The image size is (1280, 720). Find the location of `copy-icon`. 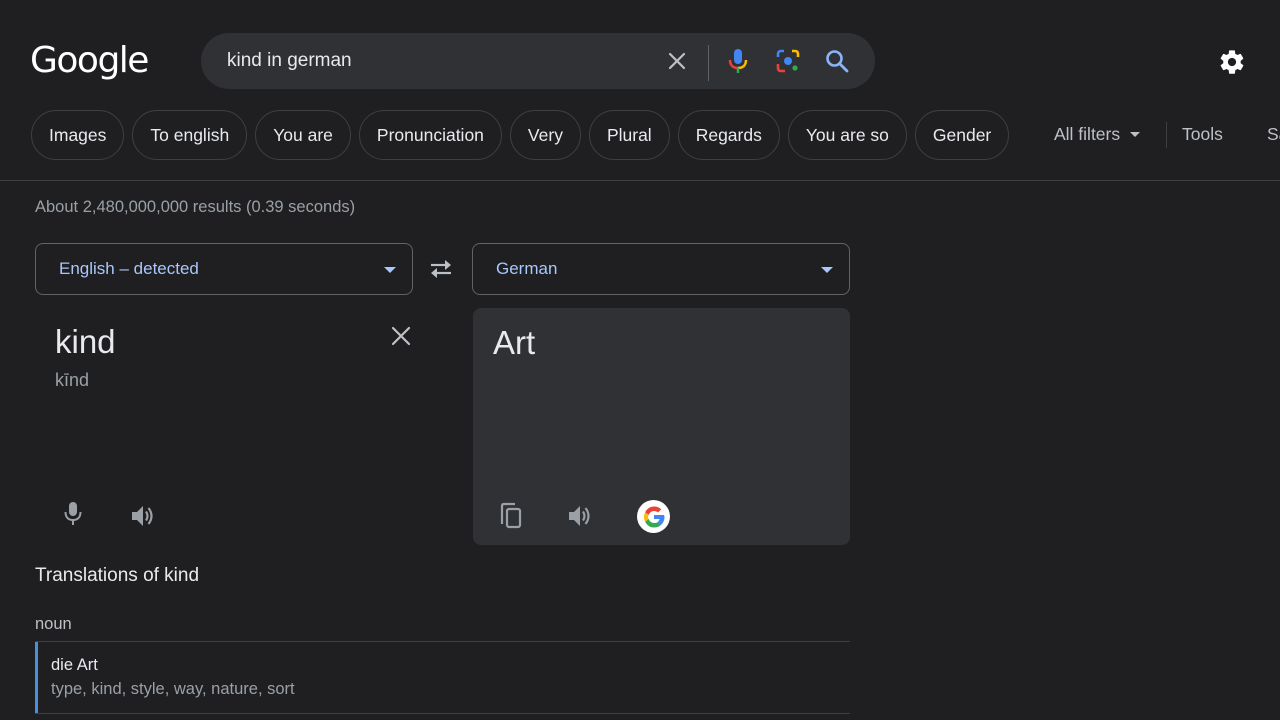

copy-icon is located at coordinates (511, 516).